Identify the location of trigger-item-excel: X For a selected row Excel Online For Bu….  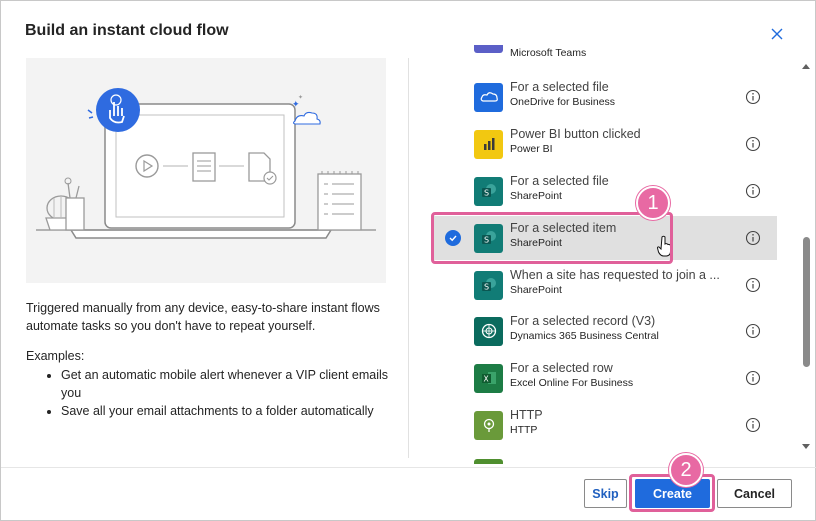
(604, 378).